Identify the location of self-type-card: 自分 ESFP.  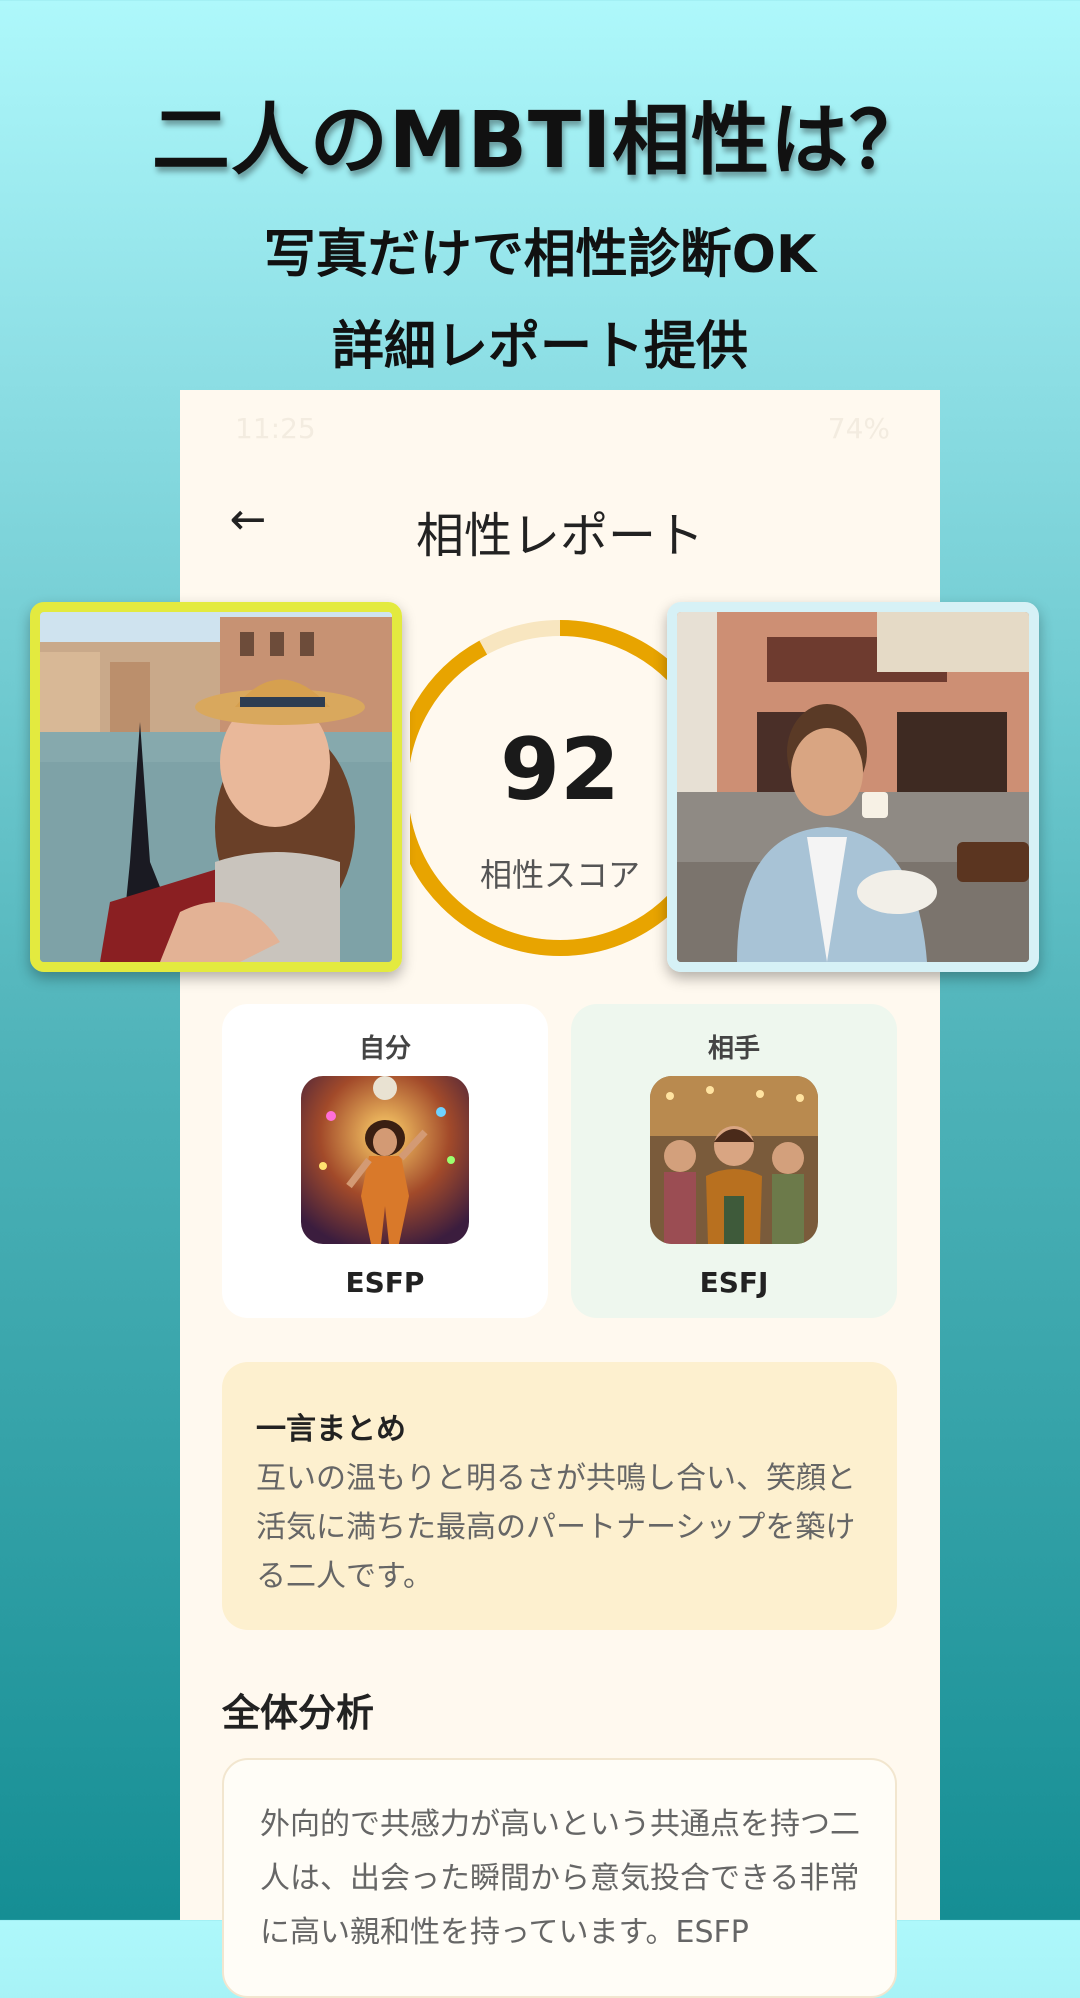
(385, 1161).